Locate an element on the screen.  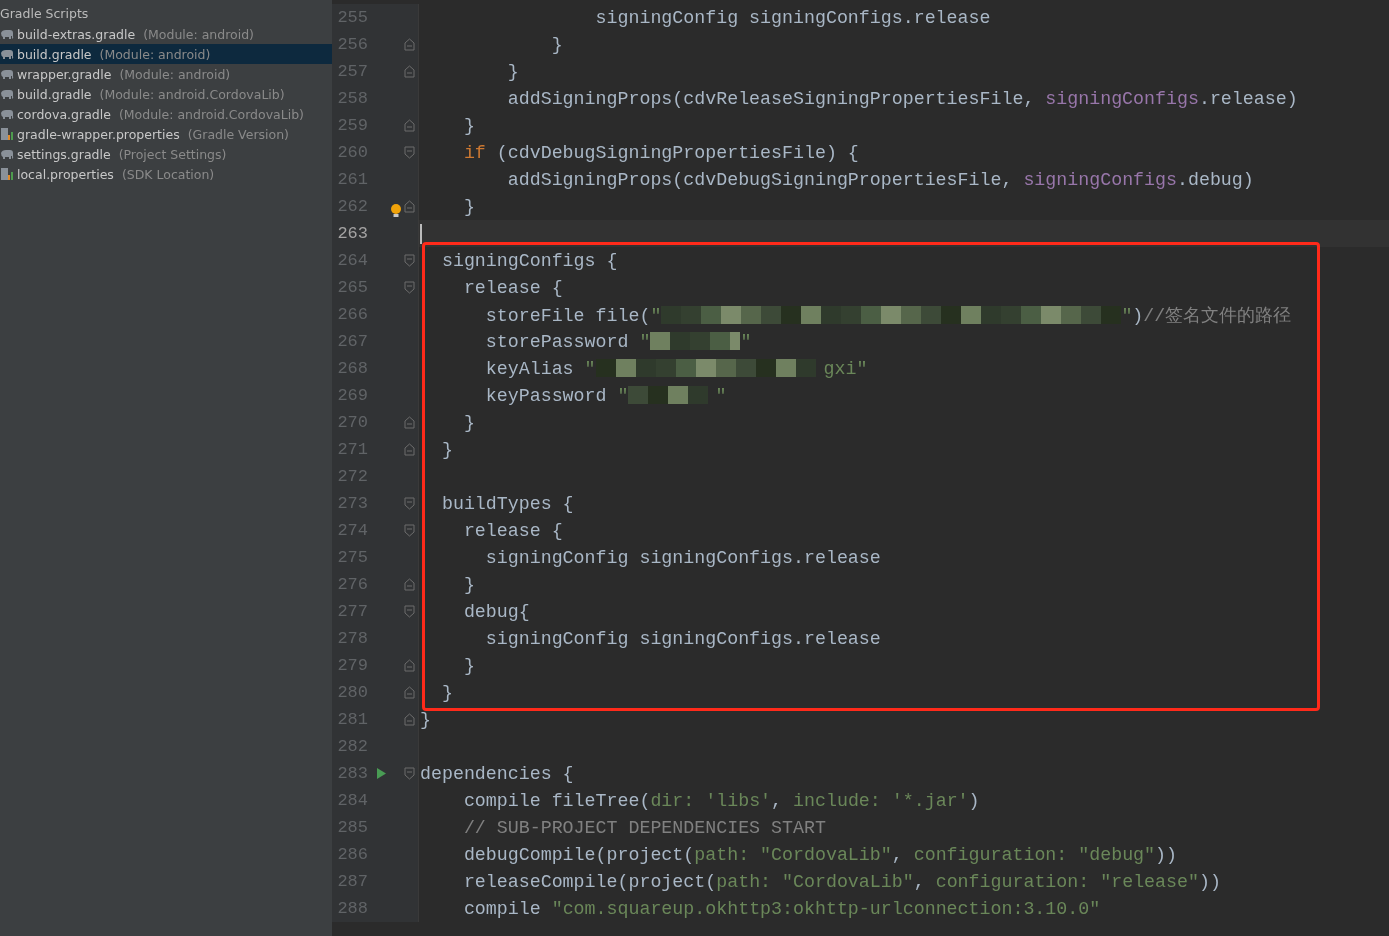
line-number: 263 is located at coordinates (352, 233).